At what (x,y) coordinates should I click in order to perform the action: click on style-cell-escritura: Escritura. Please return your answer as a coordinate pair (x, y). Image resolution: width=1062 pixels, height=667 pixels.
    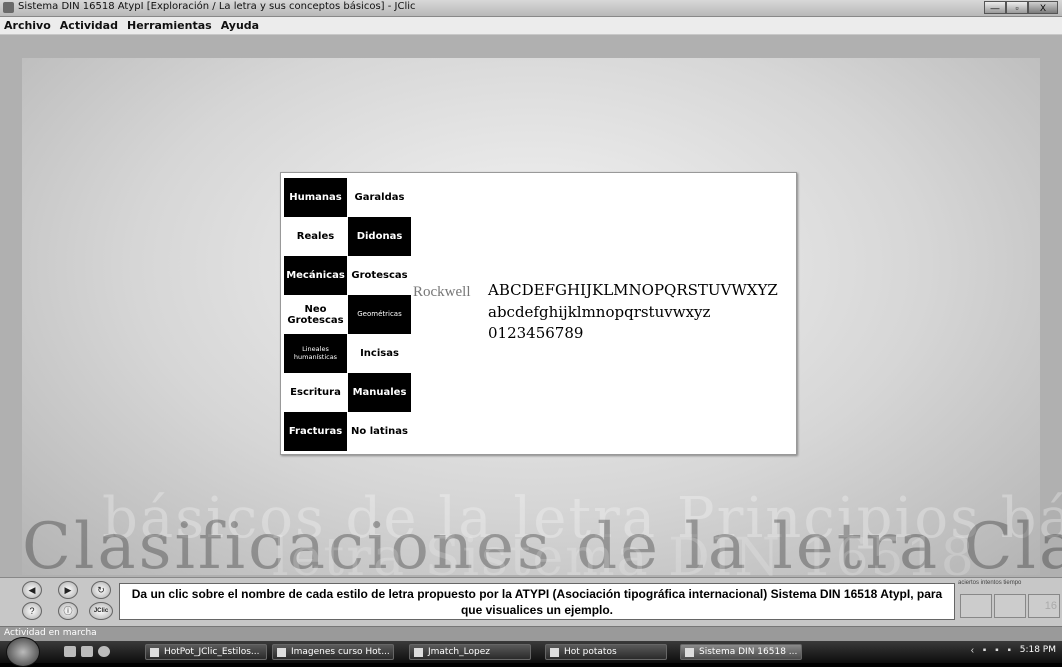
    Looking at the image, I should click on (315, 392).